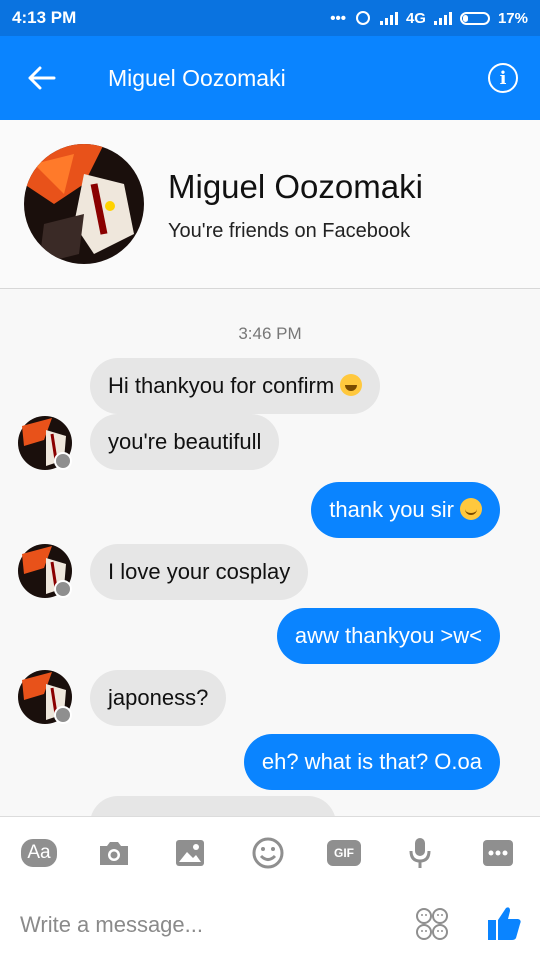 This screenshot has height=960, width=540. What do you see at coordinates (270, 18) in the screenshot?
I see `status-bar: 4:13 PM ••• 4G 17%` at bounding box center [270, 18].